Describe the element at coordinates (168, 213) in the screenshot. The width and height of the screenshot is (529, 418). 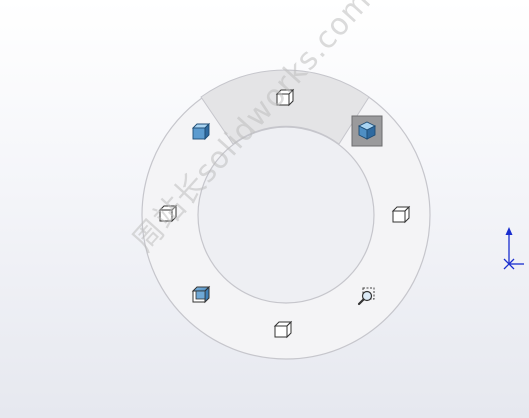
I see `view-left-icon` at that location.